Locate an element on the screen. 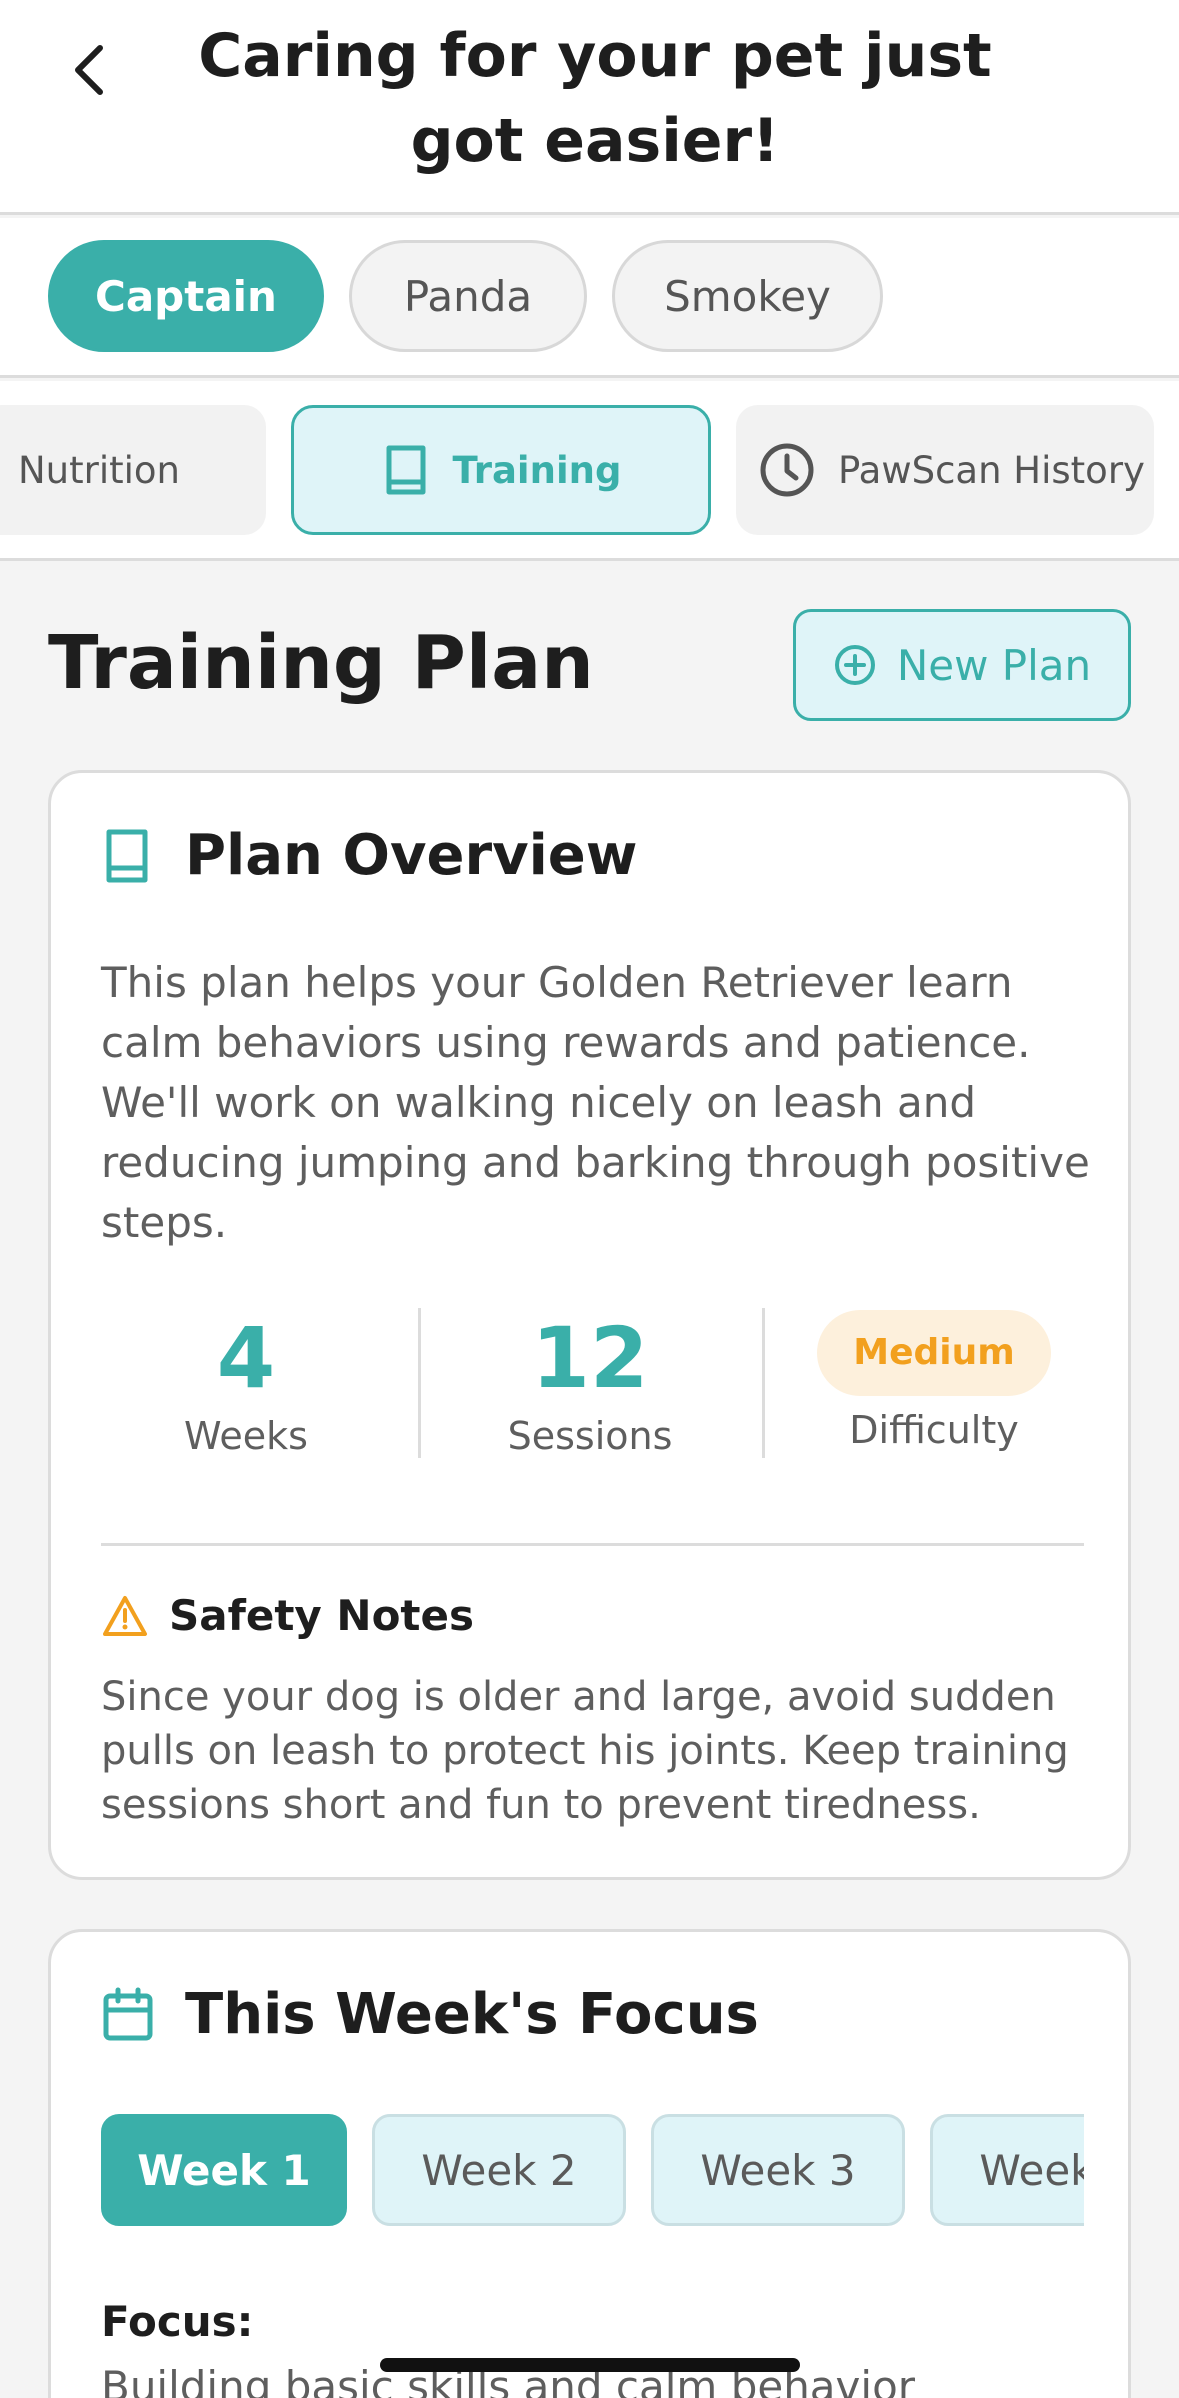 This screenshot has height=2398, width=1179. tab-pawscan-history: PawScan History is located at coordinates (945, 470).